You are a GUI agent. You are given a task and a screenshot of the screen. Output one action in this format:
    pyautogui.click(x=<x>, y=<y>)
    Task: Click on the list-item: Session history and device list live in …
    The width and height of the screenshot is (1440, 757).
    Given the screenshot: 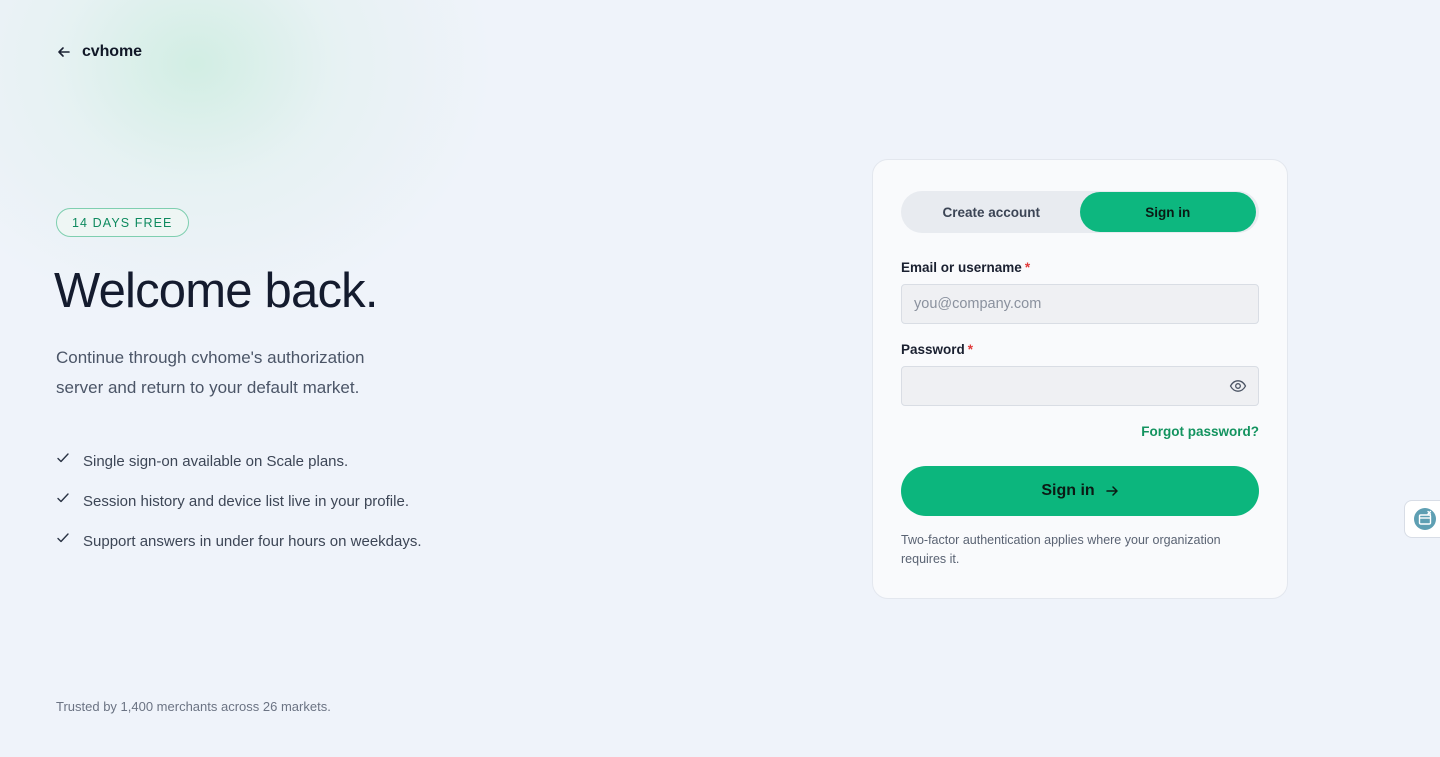 What is the action you would take?
    pyautogui.click(x=239, y=508)
    